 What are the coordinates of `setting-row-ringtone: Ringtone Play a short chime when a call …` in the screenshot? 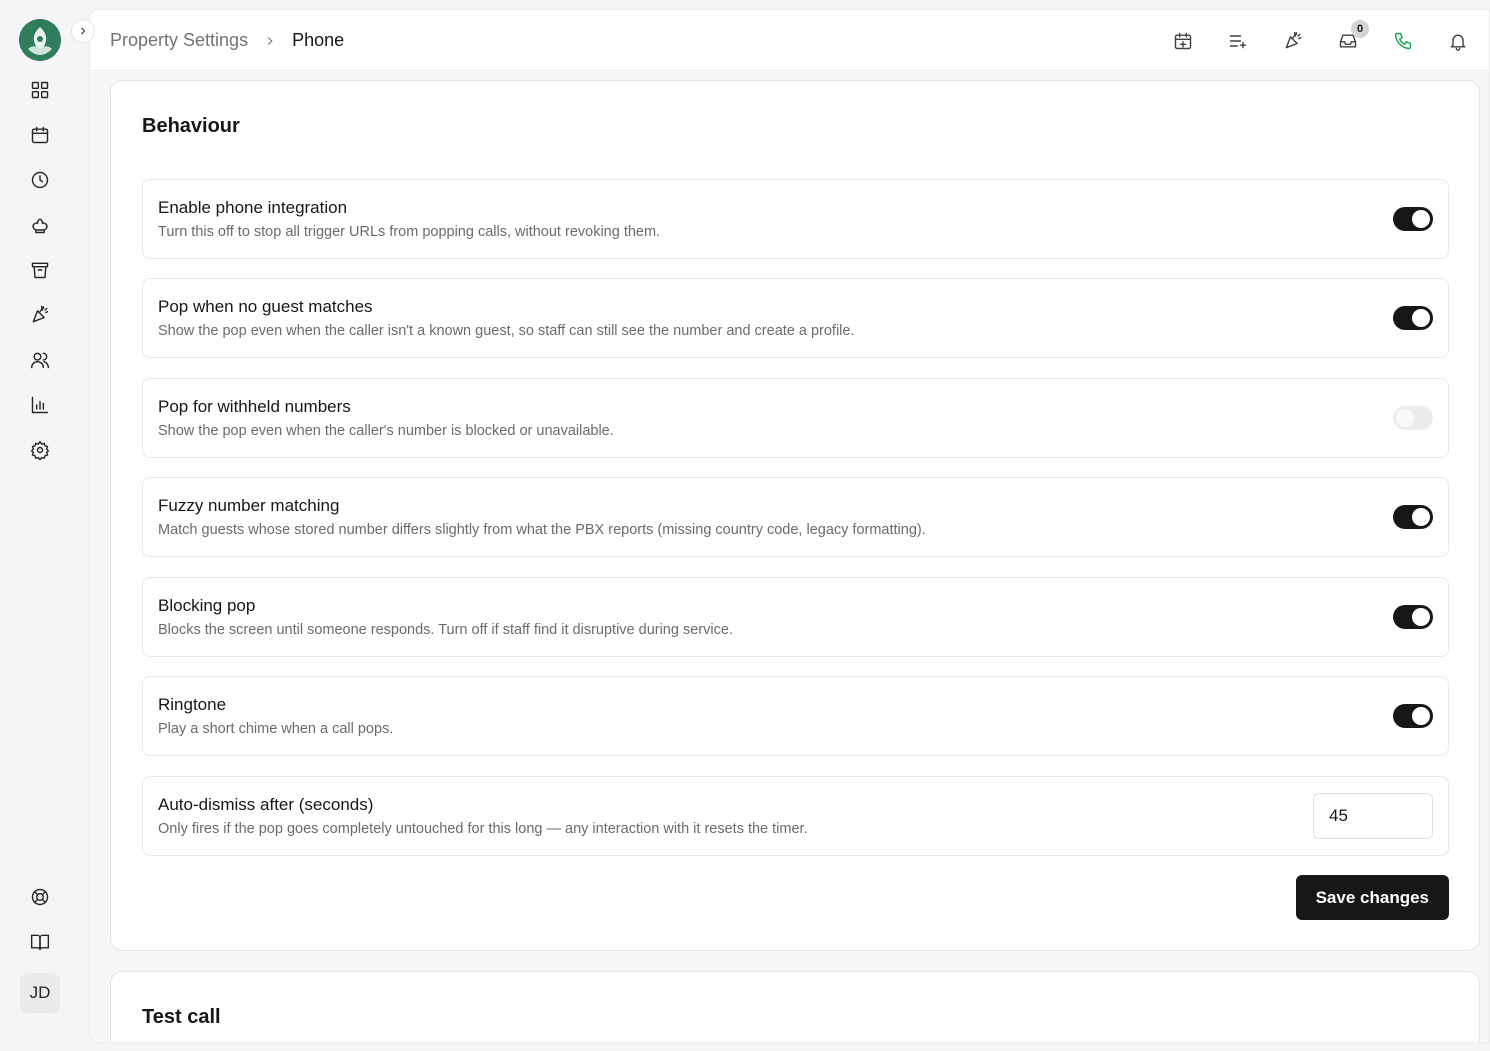 It's located at (795, 716).